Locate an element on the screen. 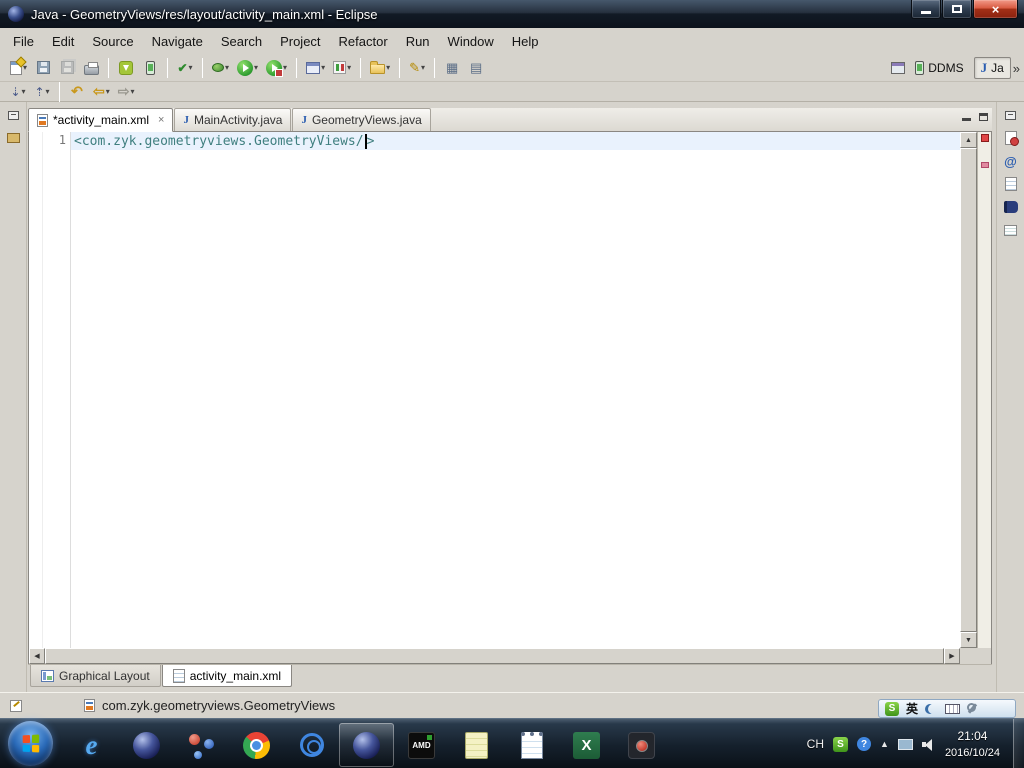 Image resolution: width=1024 pixels, height=768 pixels. tab-activity-main-xml-source: activity_main.xml is located at coordinates (227, 676).